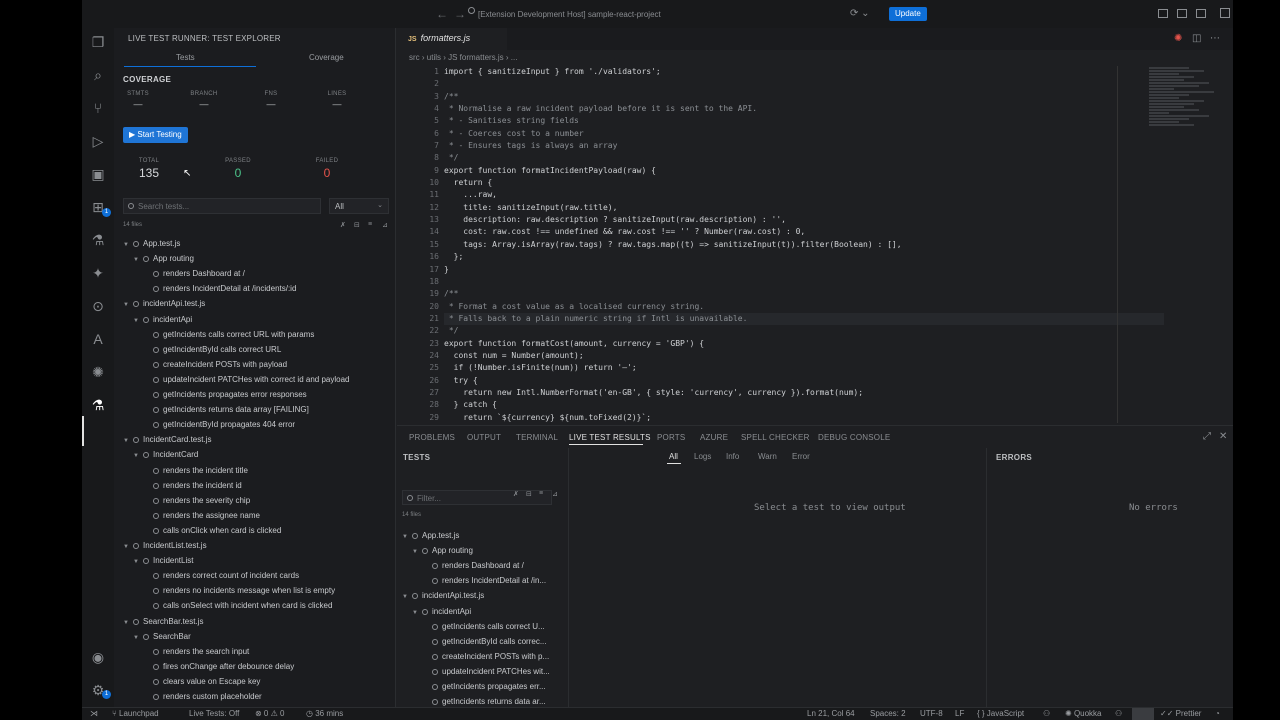 The image size is (1280, 720). Describe the element at coordinates (452, 39) in the screenshot. I see `editor-tab-formatters: JS formatters.js` at that location.